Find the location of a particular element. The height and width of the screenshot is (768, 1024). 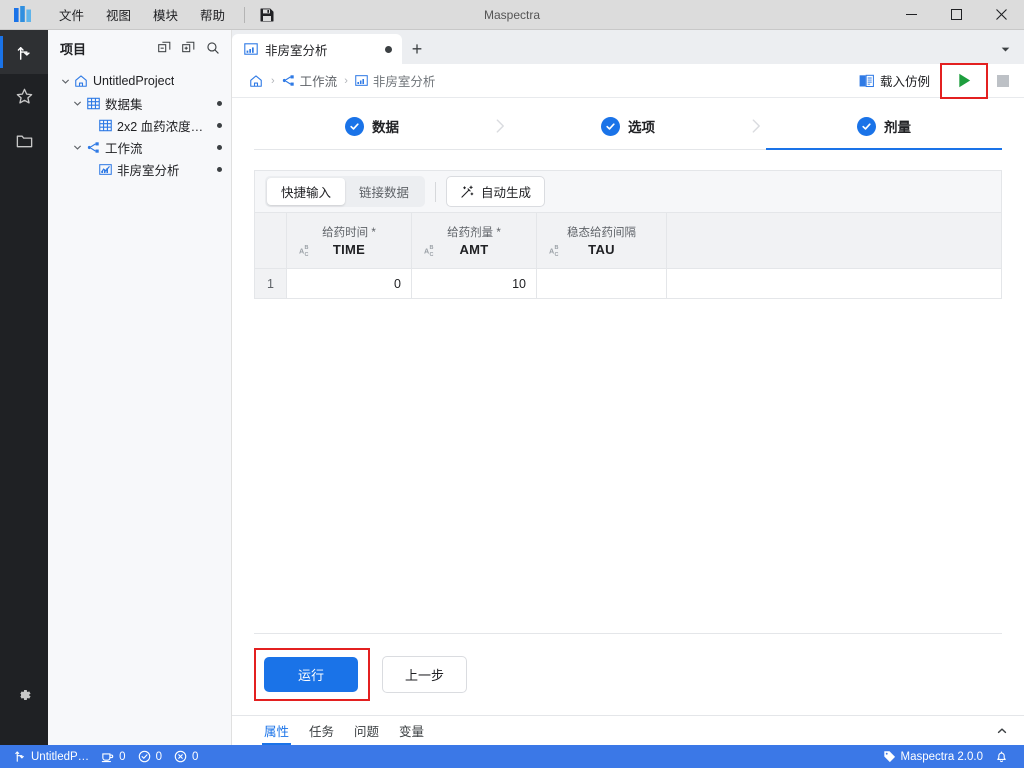

breadcrumb-home is located at coordinates (256, 81).